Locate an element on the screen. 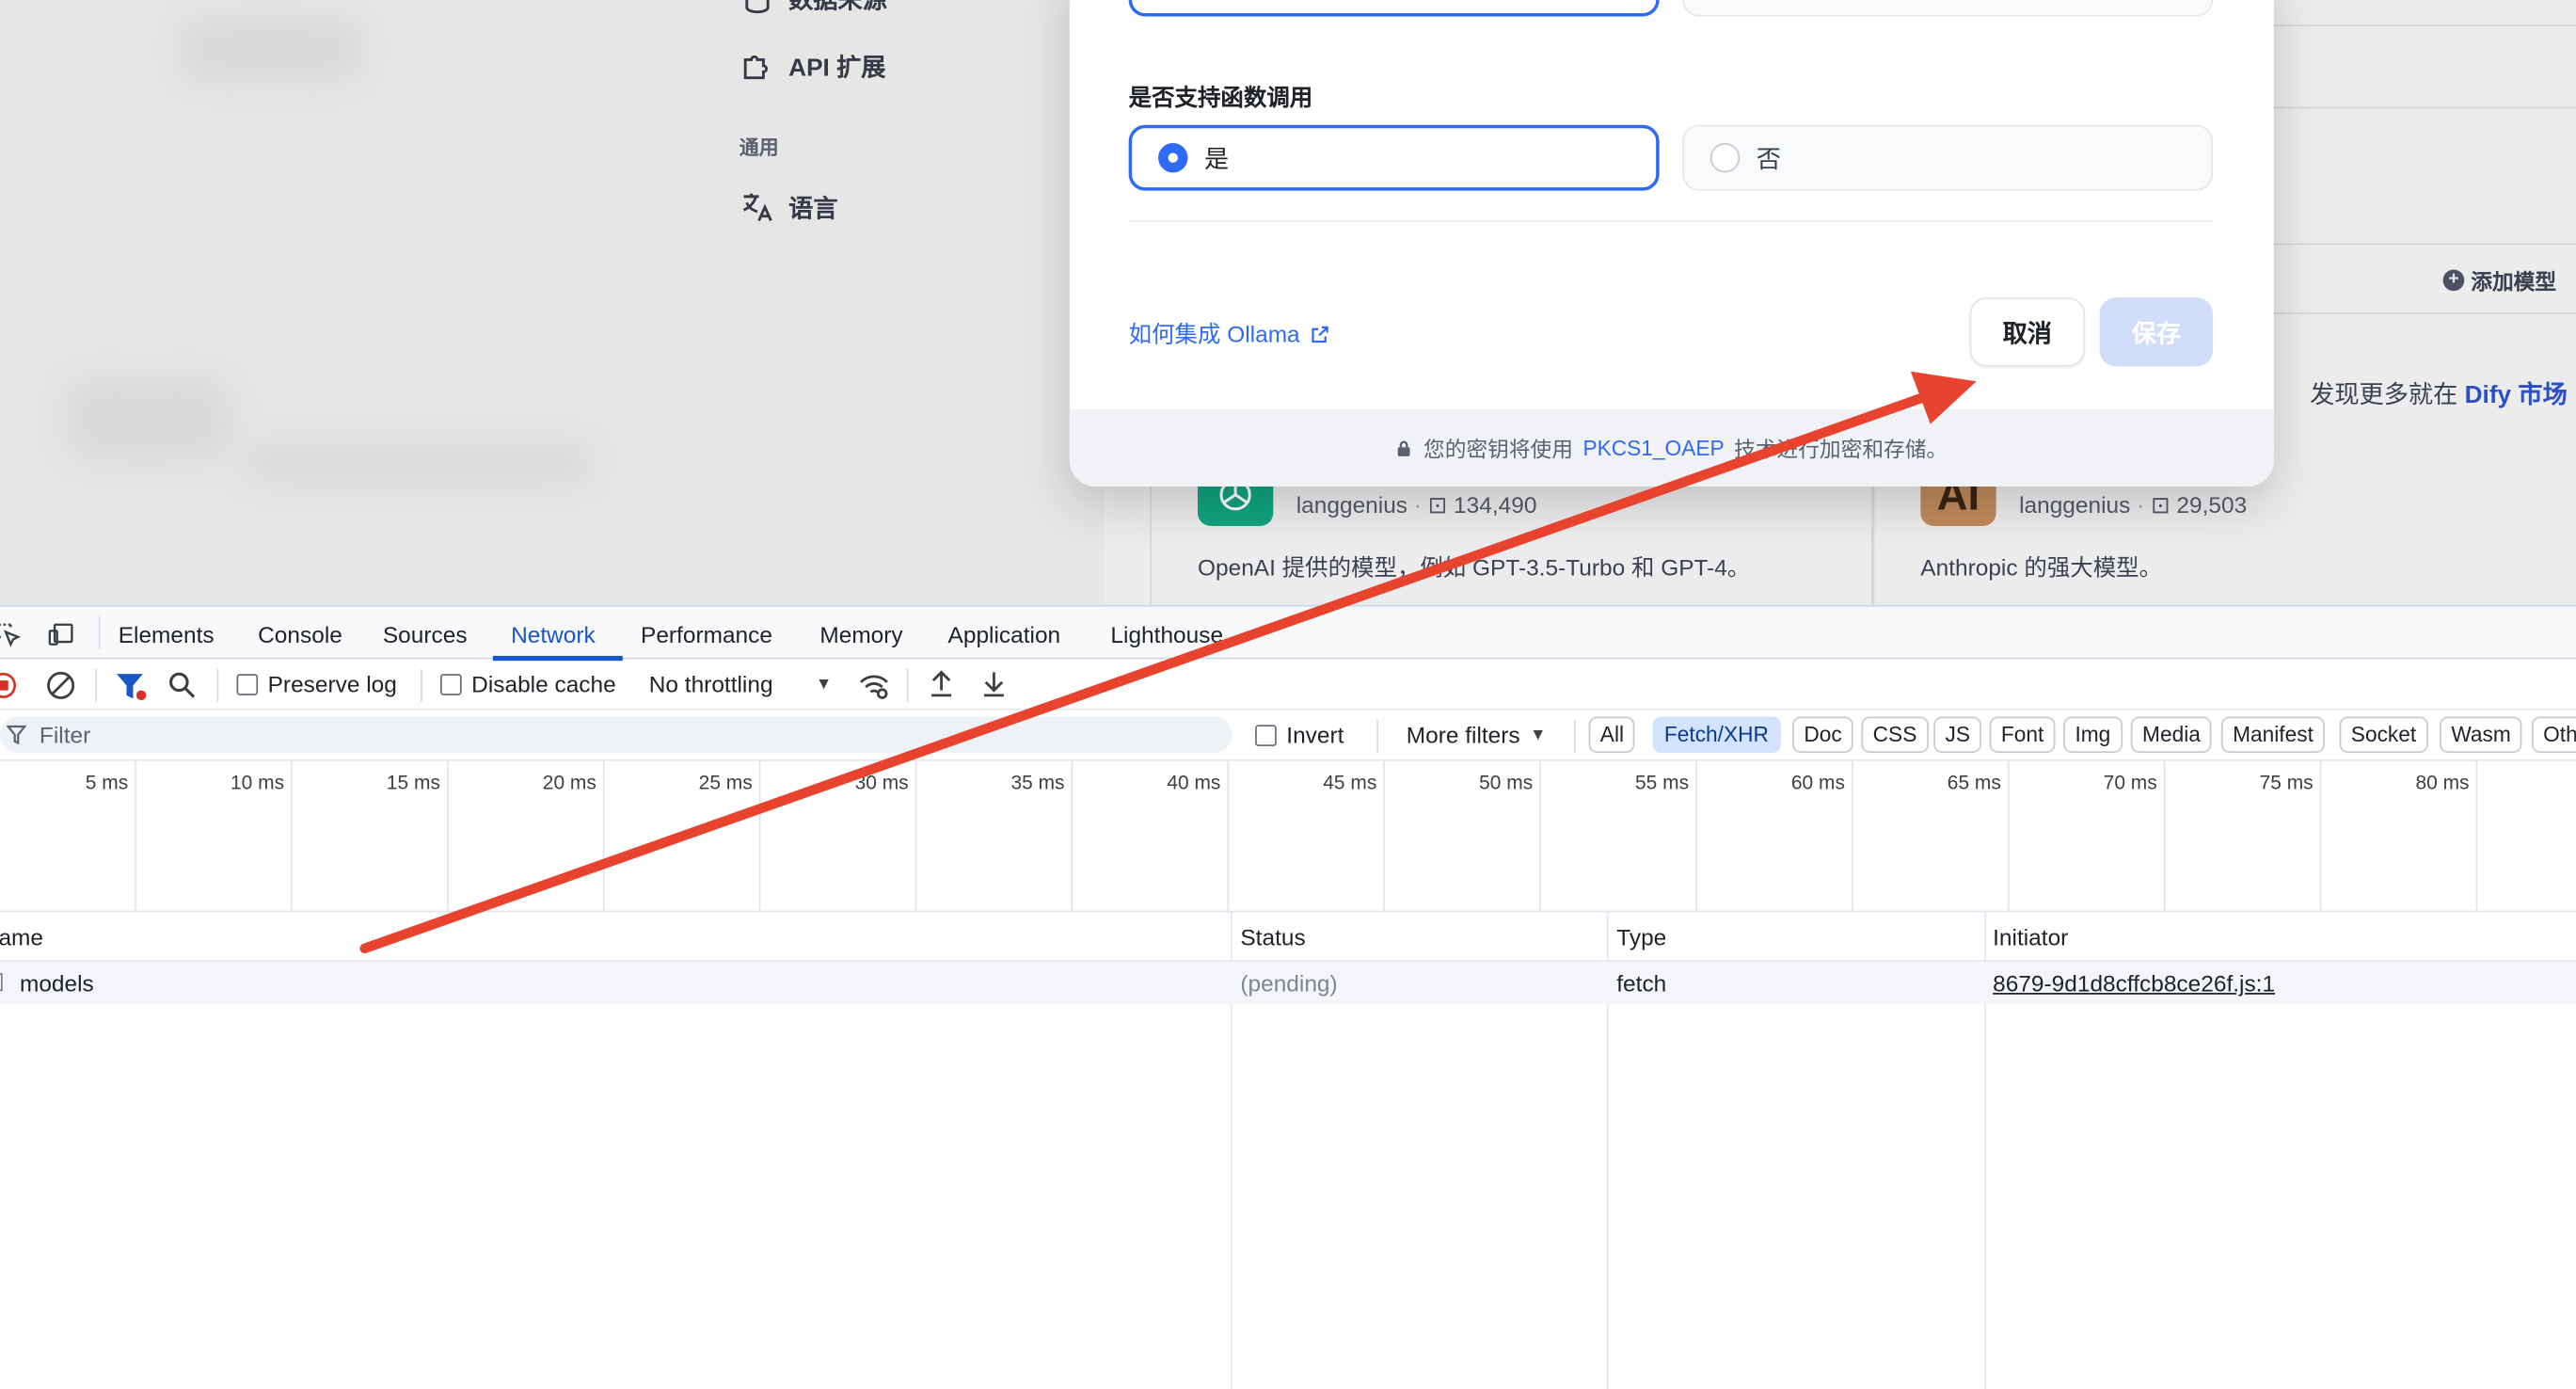  clear-icon is located at coordinates (61, 685).